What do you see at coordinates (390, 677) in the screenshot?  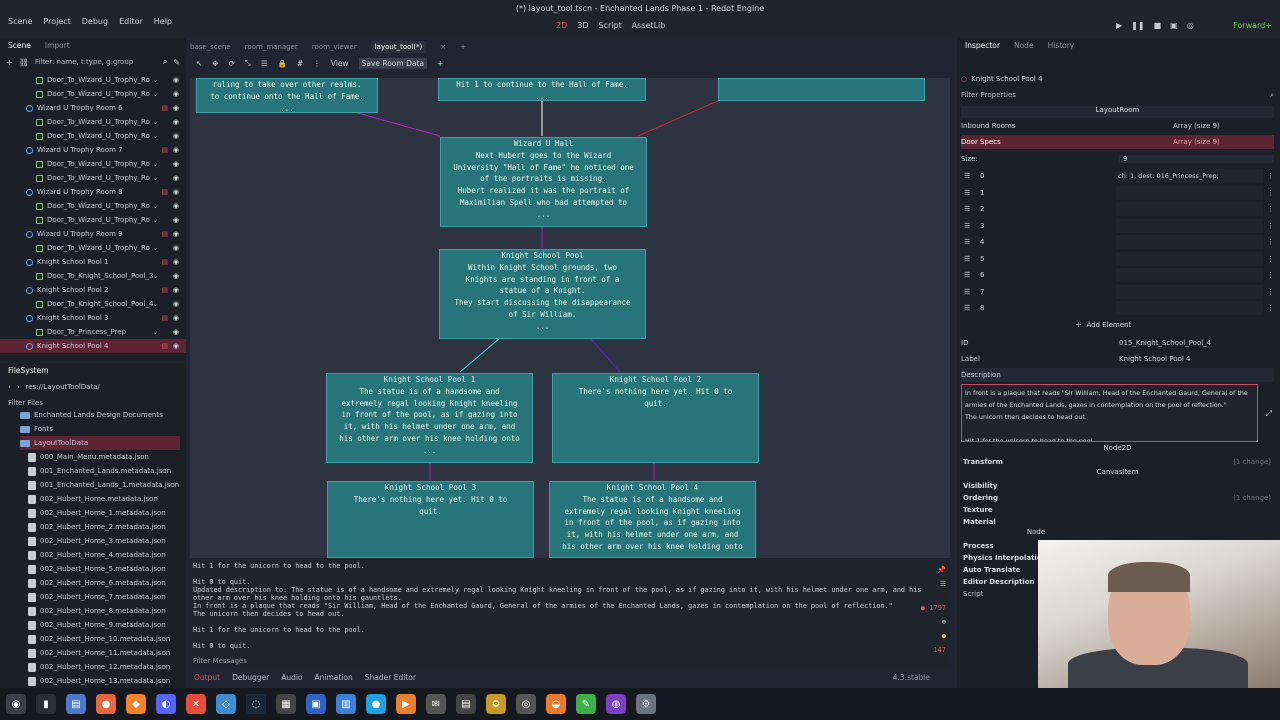 I see `tab-shader-editor: Shader Editor` at bounding box center [390, 677].